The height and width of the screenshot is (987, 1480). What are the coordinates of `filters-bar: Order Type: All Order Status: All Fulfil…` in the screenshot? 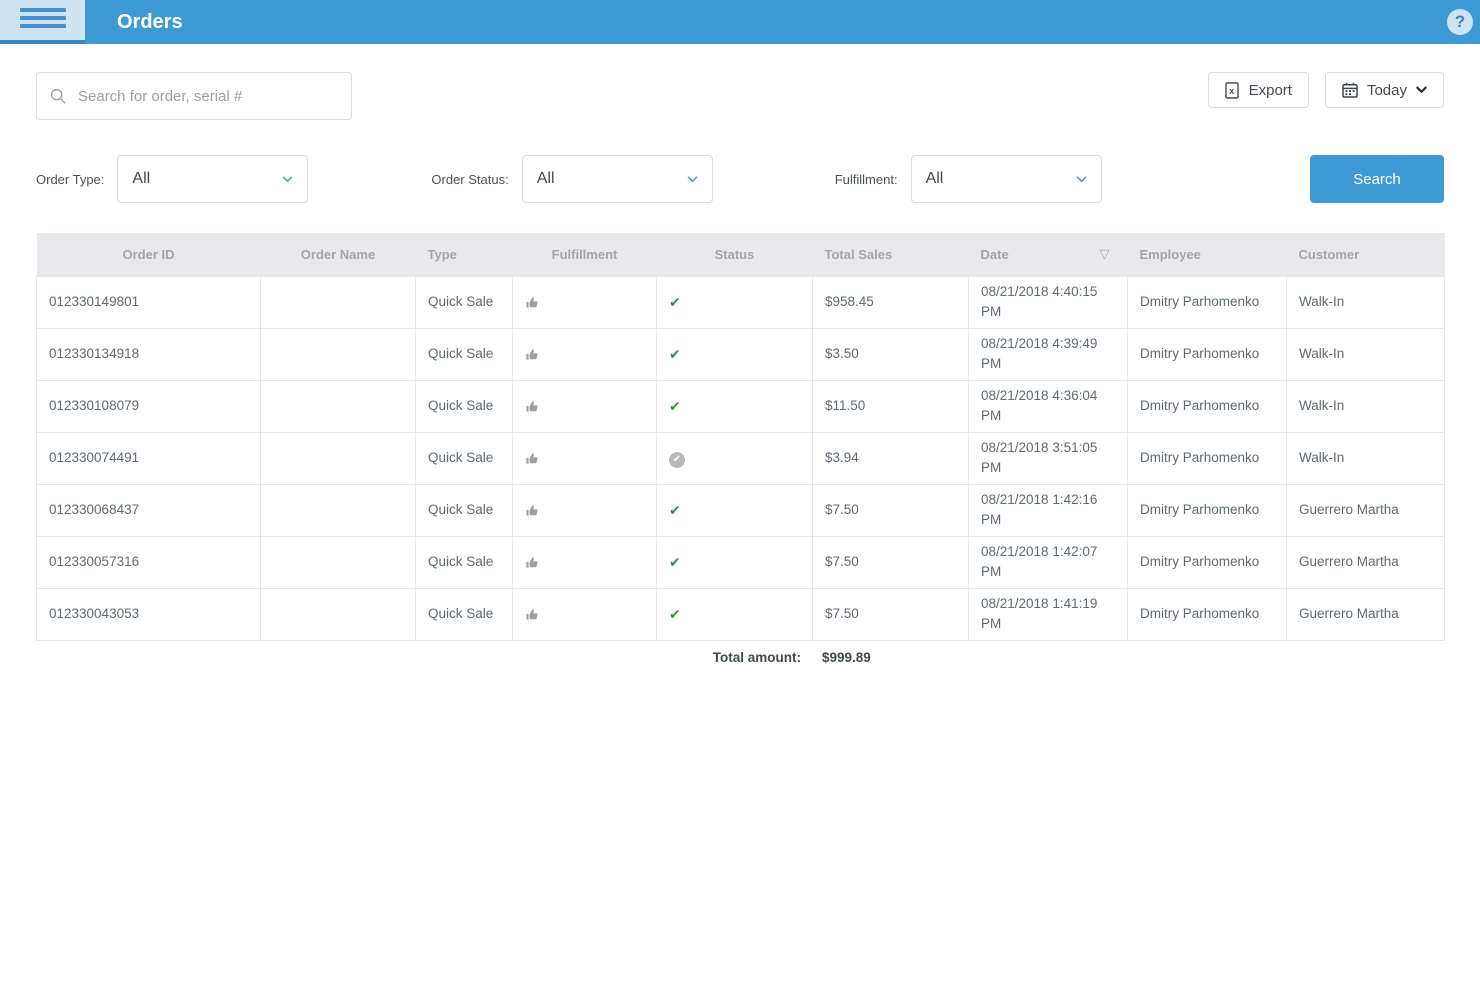 It's located at (740, 179).